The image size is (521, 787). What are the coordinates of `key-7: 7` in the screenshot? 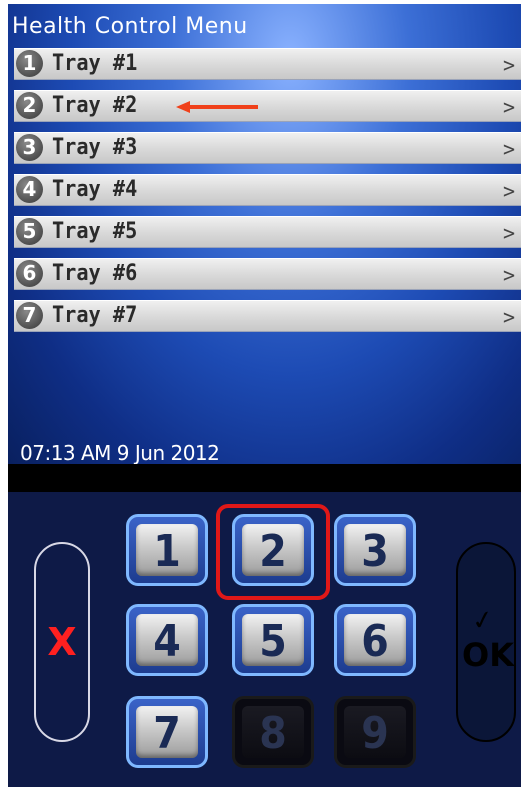 It's located at (167, 732).